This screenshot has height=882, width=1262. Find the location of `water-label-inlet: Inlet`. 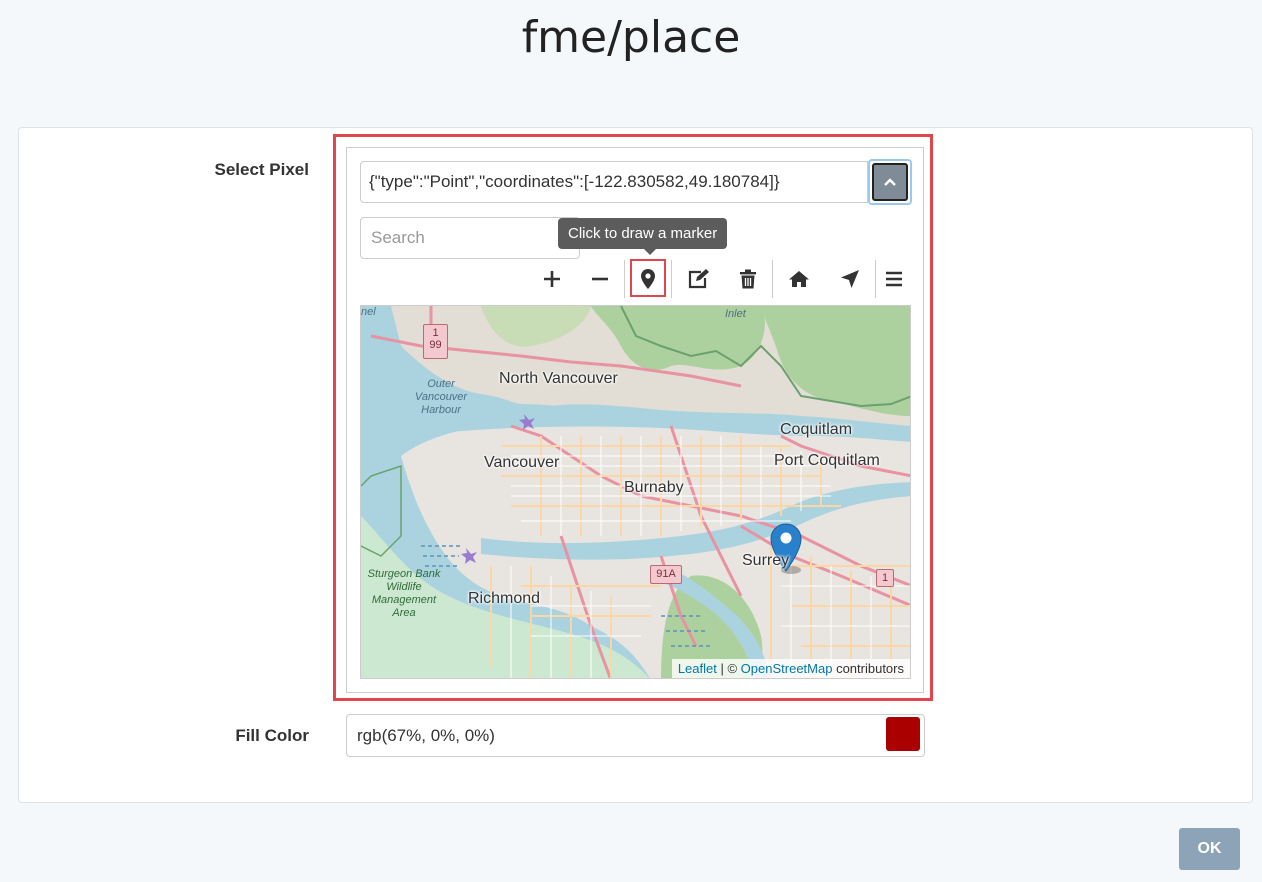

water-label-inlet: Inlet is located at coordinates (735, 314).